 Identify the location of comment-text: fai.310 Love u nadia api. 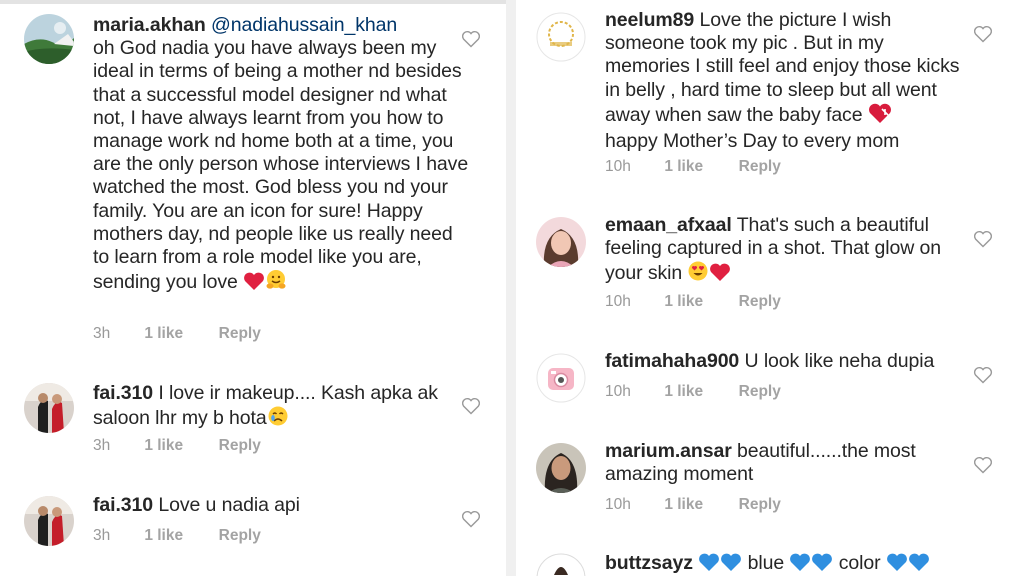
(278, 505).